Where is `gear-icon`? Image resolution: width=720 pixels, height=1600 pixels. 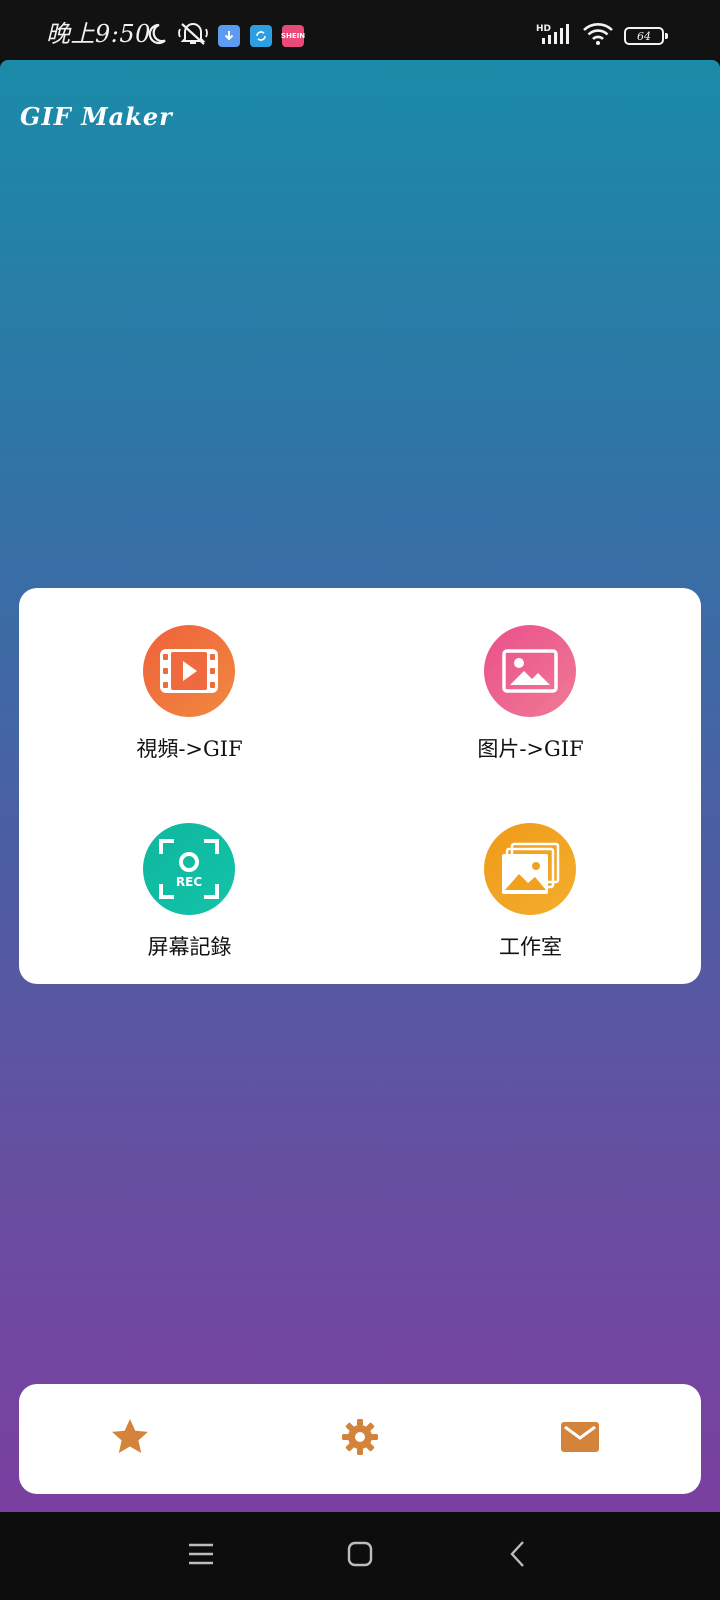
gear-icon is located at coordinates (360, 1439).